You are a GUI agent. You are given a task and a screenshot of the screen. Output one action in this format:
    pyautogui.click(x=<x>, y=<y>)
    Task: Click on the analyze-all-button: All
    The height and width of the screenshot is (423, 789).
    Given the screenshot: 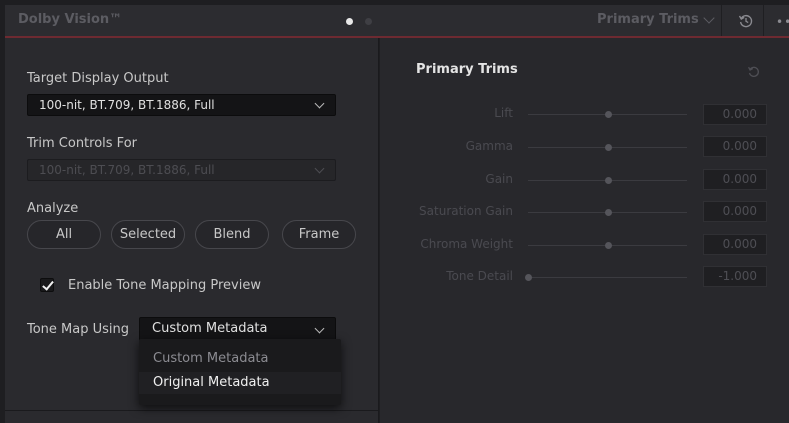 What is the action you would take?
    pyautogui.click(x=64, y=234)
    